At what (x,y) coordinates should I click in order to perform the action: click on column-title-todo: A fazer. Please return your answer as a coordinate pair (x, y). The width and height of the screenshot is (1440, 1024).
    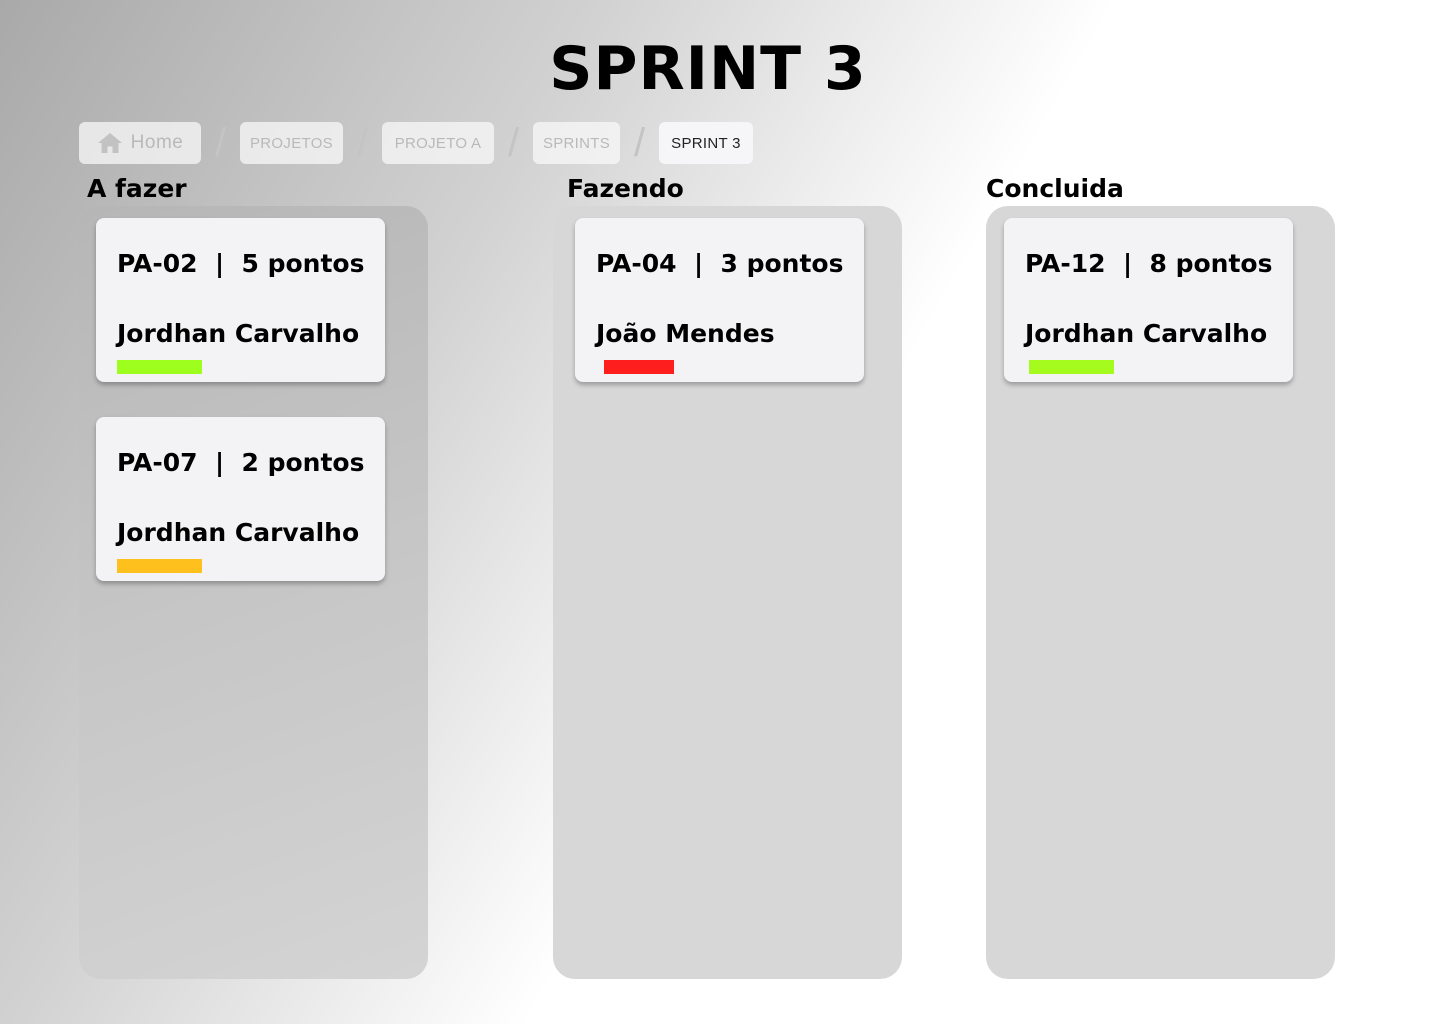
    Looking at the image, I should click on (137, 188).